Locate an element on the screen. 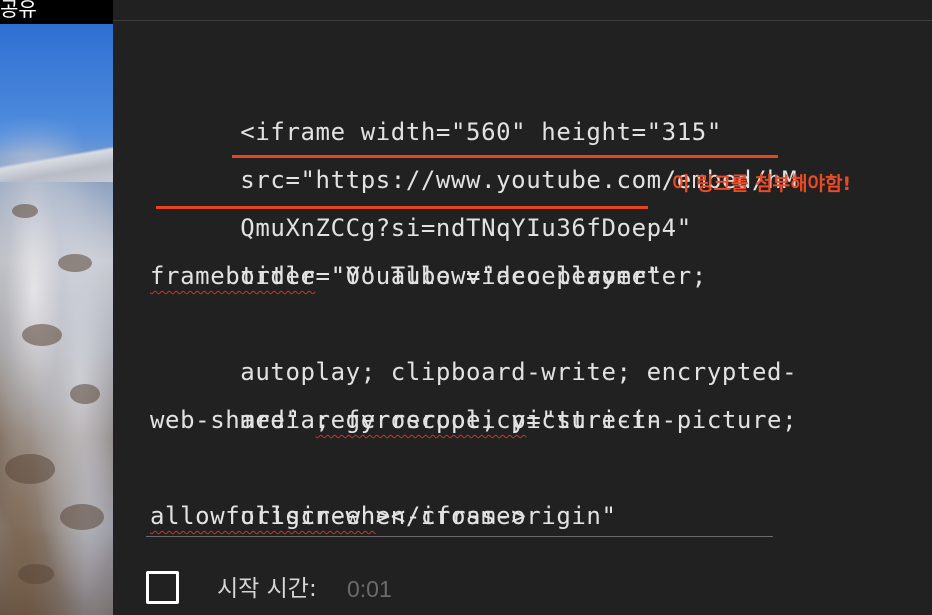  thumbnail-sky is located at coordinates (56, 89).